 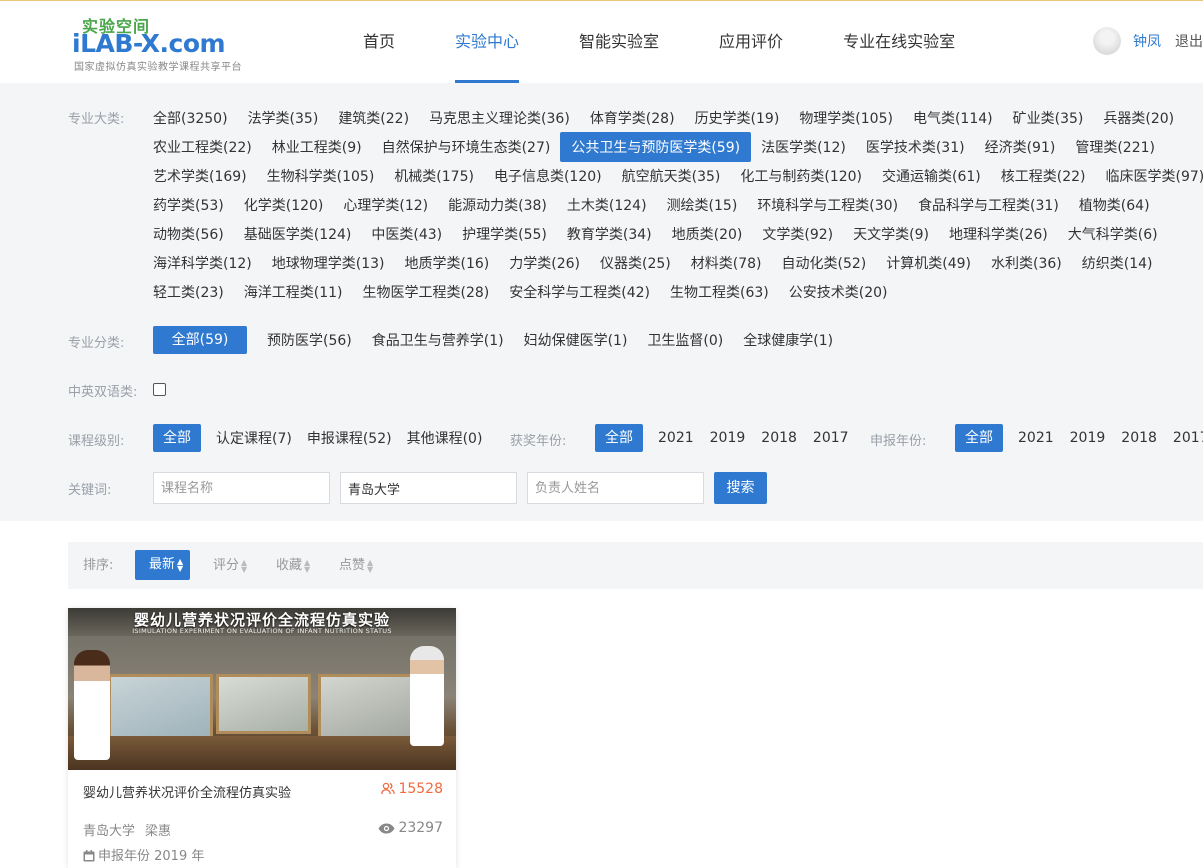 What do you see at coordinates (250, 438) in the screenshot?
I see `level-item: 认定课程(7)` at bounding box center [250, 438].